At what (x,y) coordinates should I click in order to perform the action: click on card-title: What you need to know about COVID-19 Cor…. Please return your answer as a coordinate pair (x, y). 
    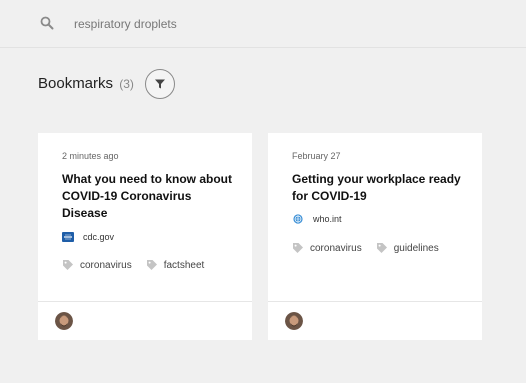
    Looking at the image, I should click on (147, 196).